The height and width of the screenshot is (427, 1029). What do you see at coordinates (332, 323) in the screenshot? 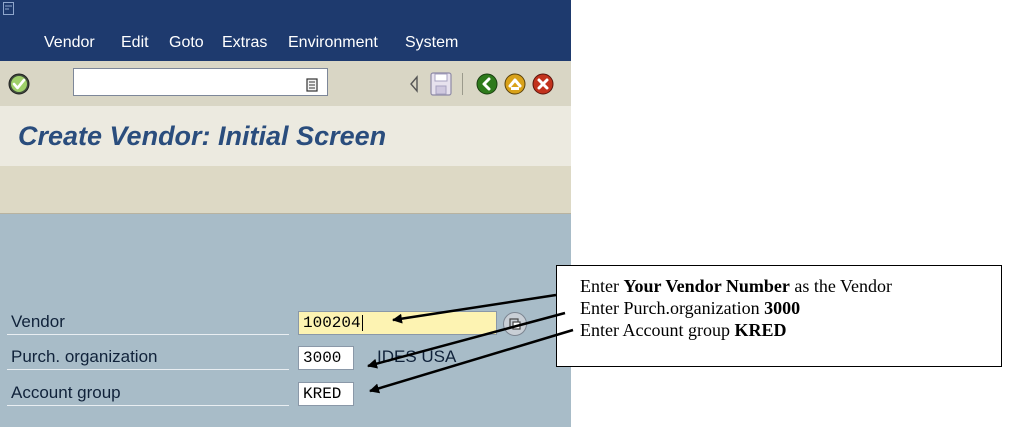
I see `vendor-value: 100204` at bounding box center [332, 323].